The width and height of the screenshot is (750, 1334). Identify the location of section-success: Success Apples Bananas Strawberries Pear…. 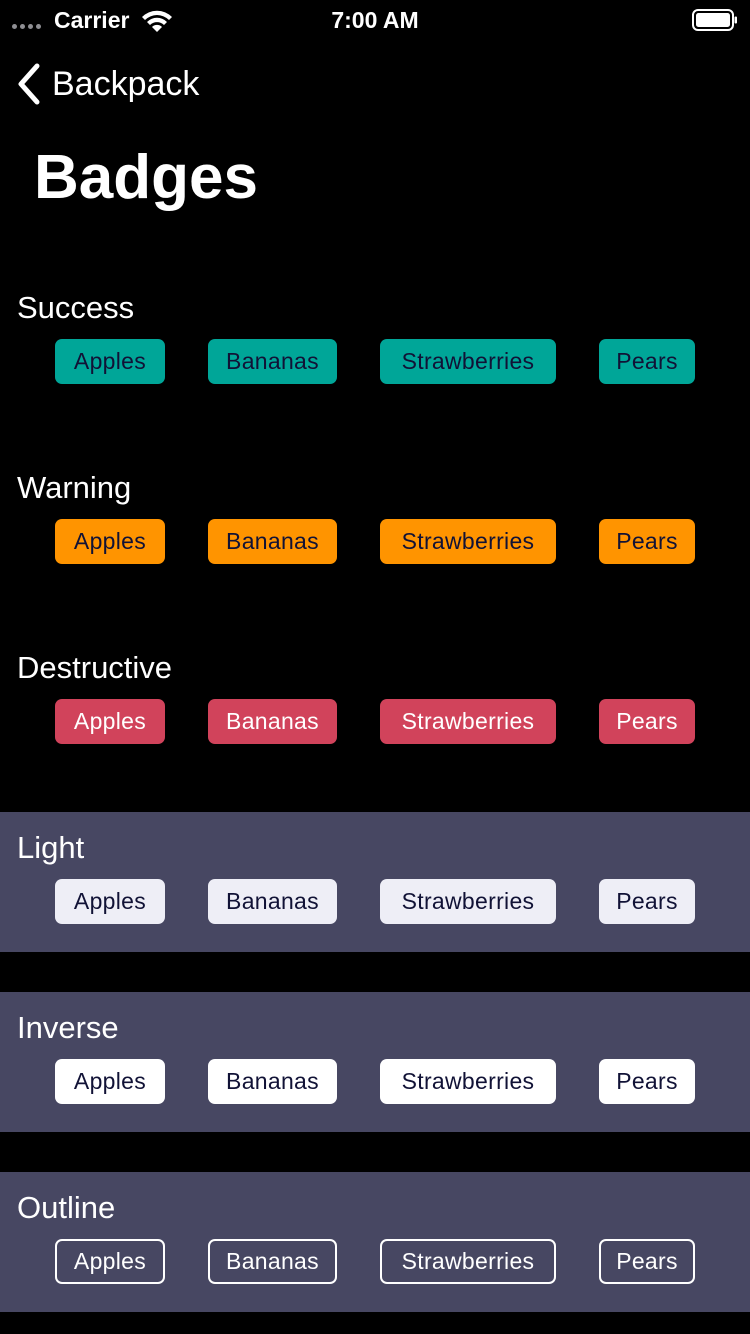
(375, 342).